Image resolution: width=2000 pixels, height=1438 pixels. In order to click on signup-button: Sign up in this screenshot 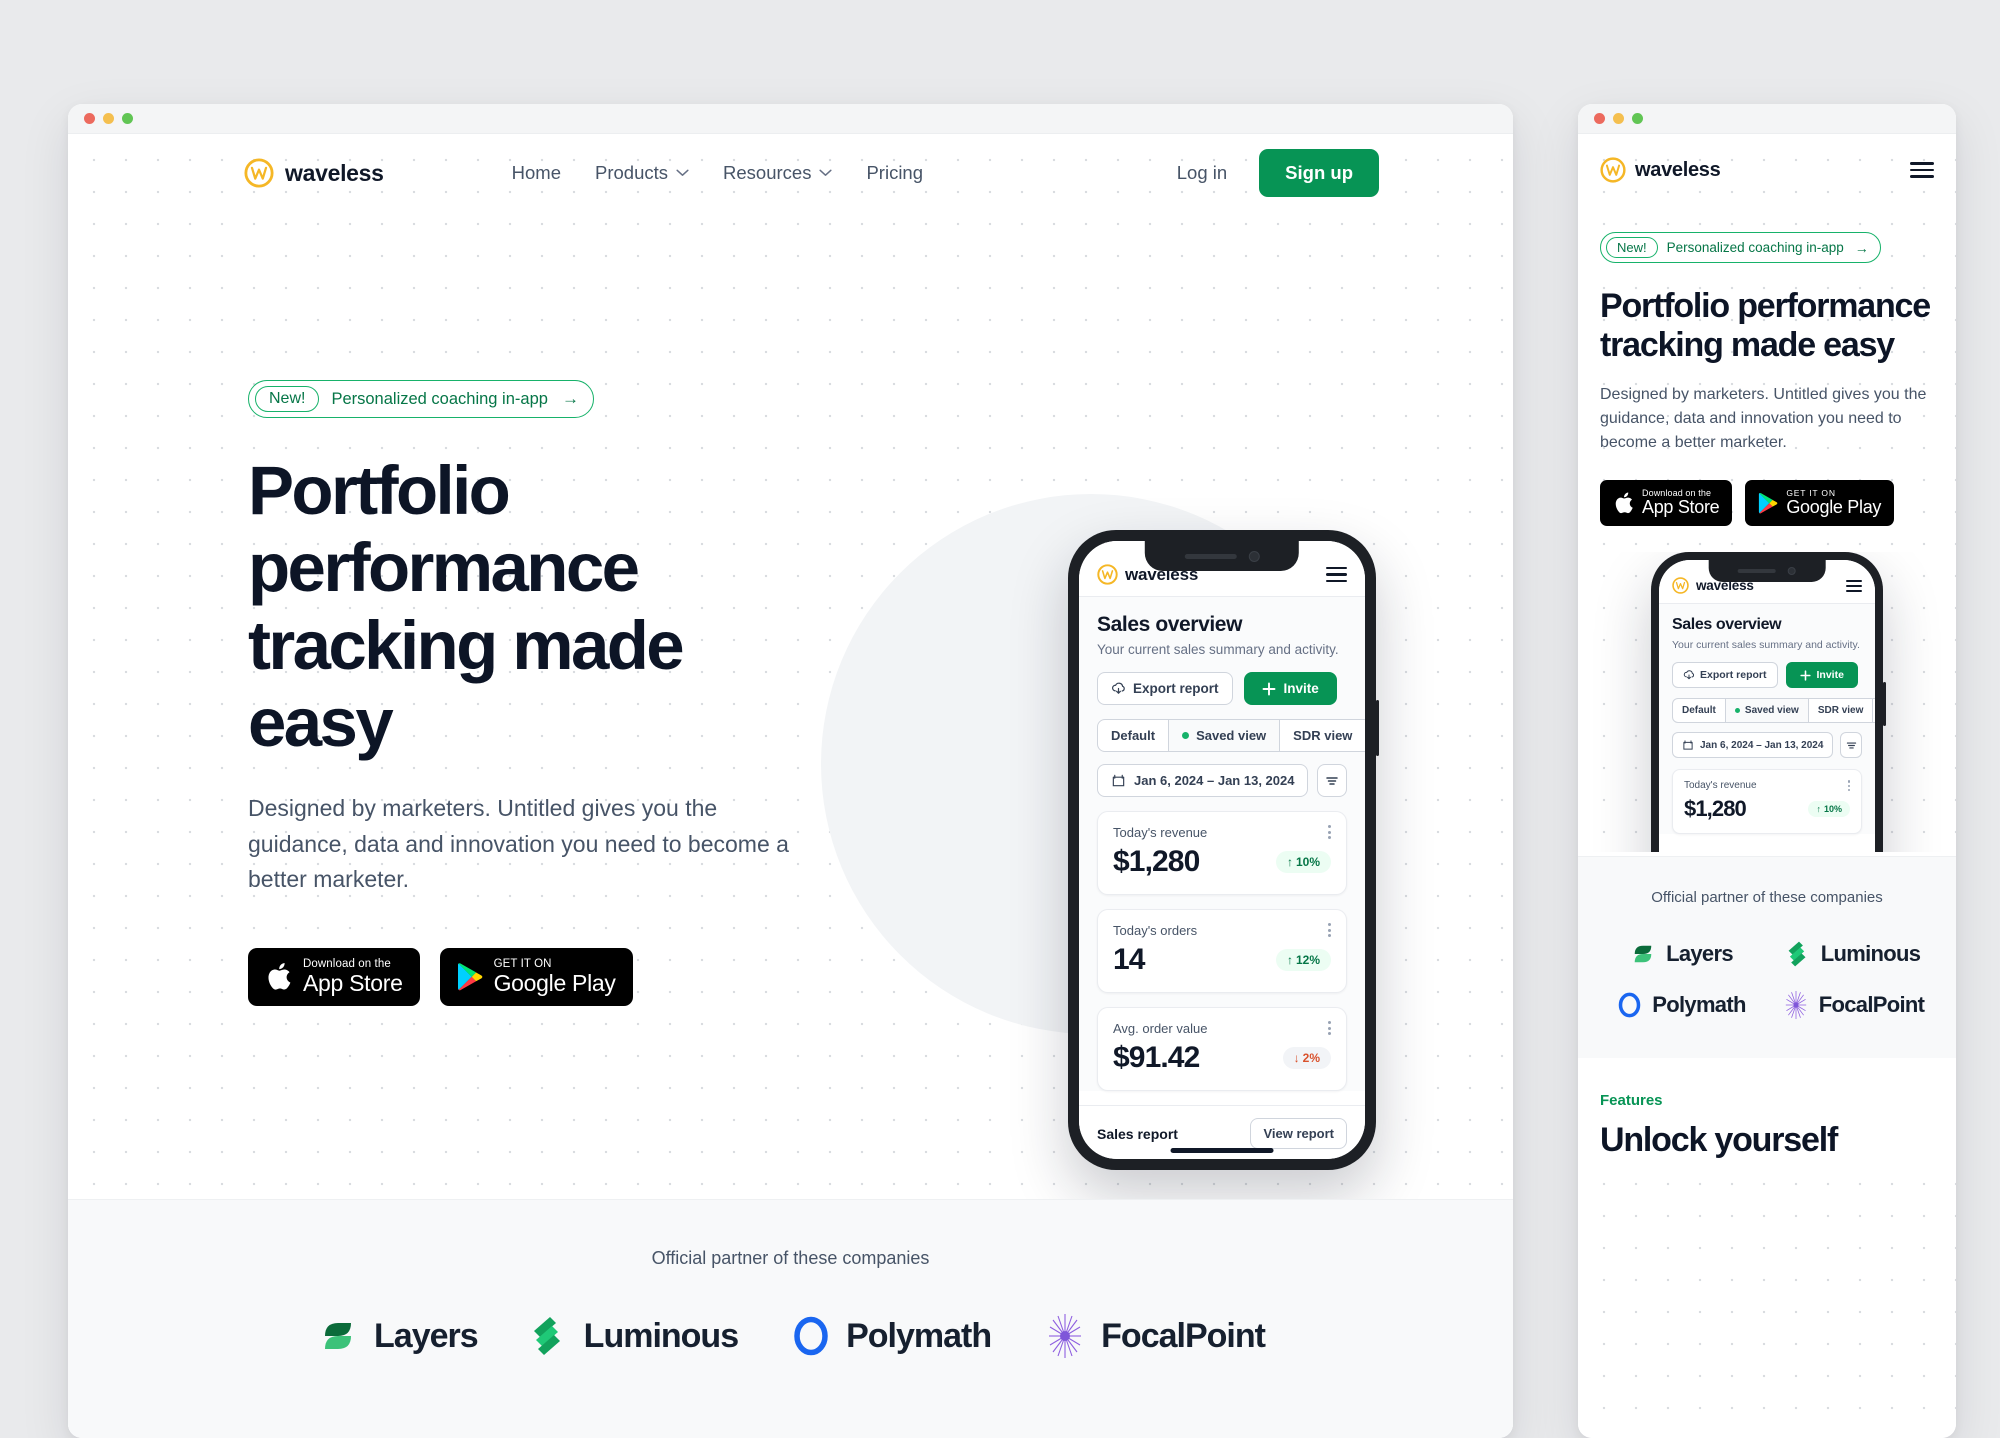, I will do `click(1319, 173)`.